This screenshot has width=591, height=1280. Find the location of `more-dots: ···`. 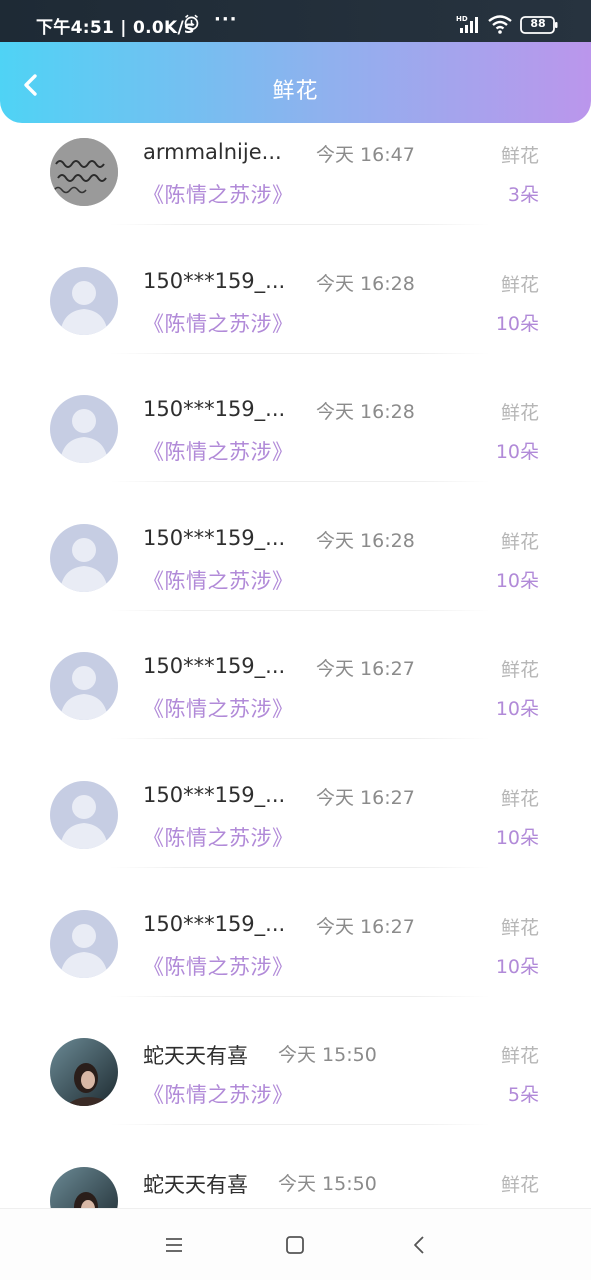

more-dots: ··· is located at coordinates (226, 19).